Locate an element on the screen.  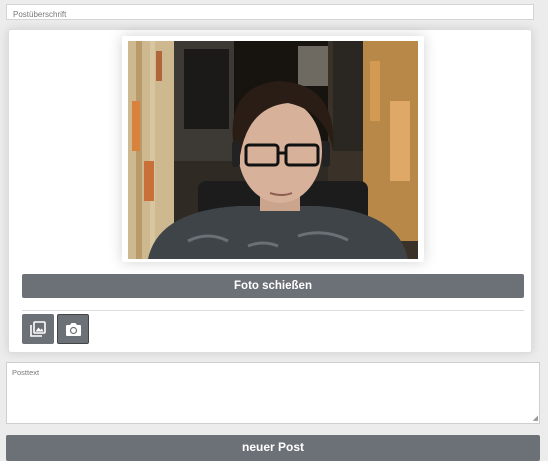
post-text-area: Posttext ◢ is located at coordinates (273, 393).